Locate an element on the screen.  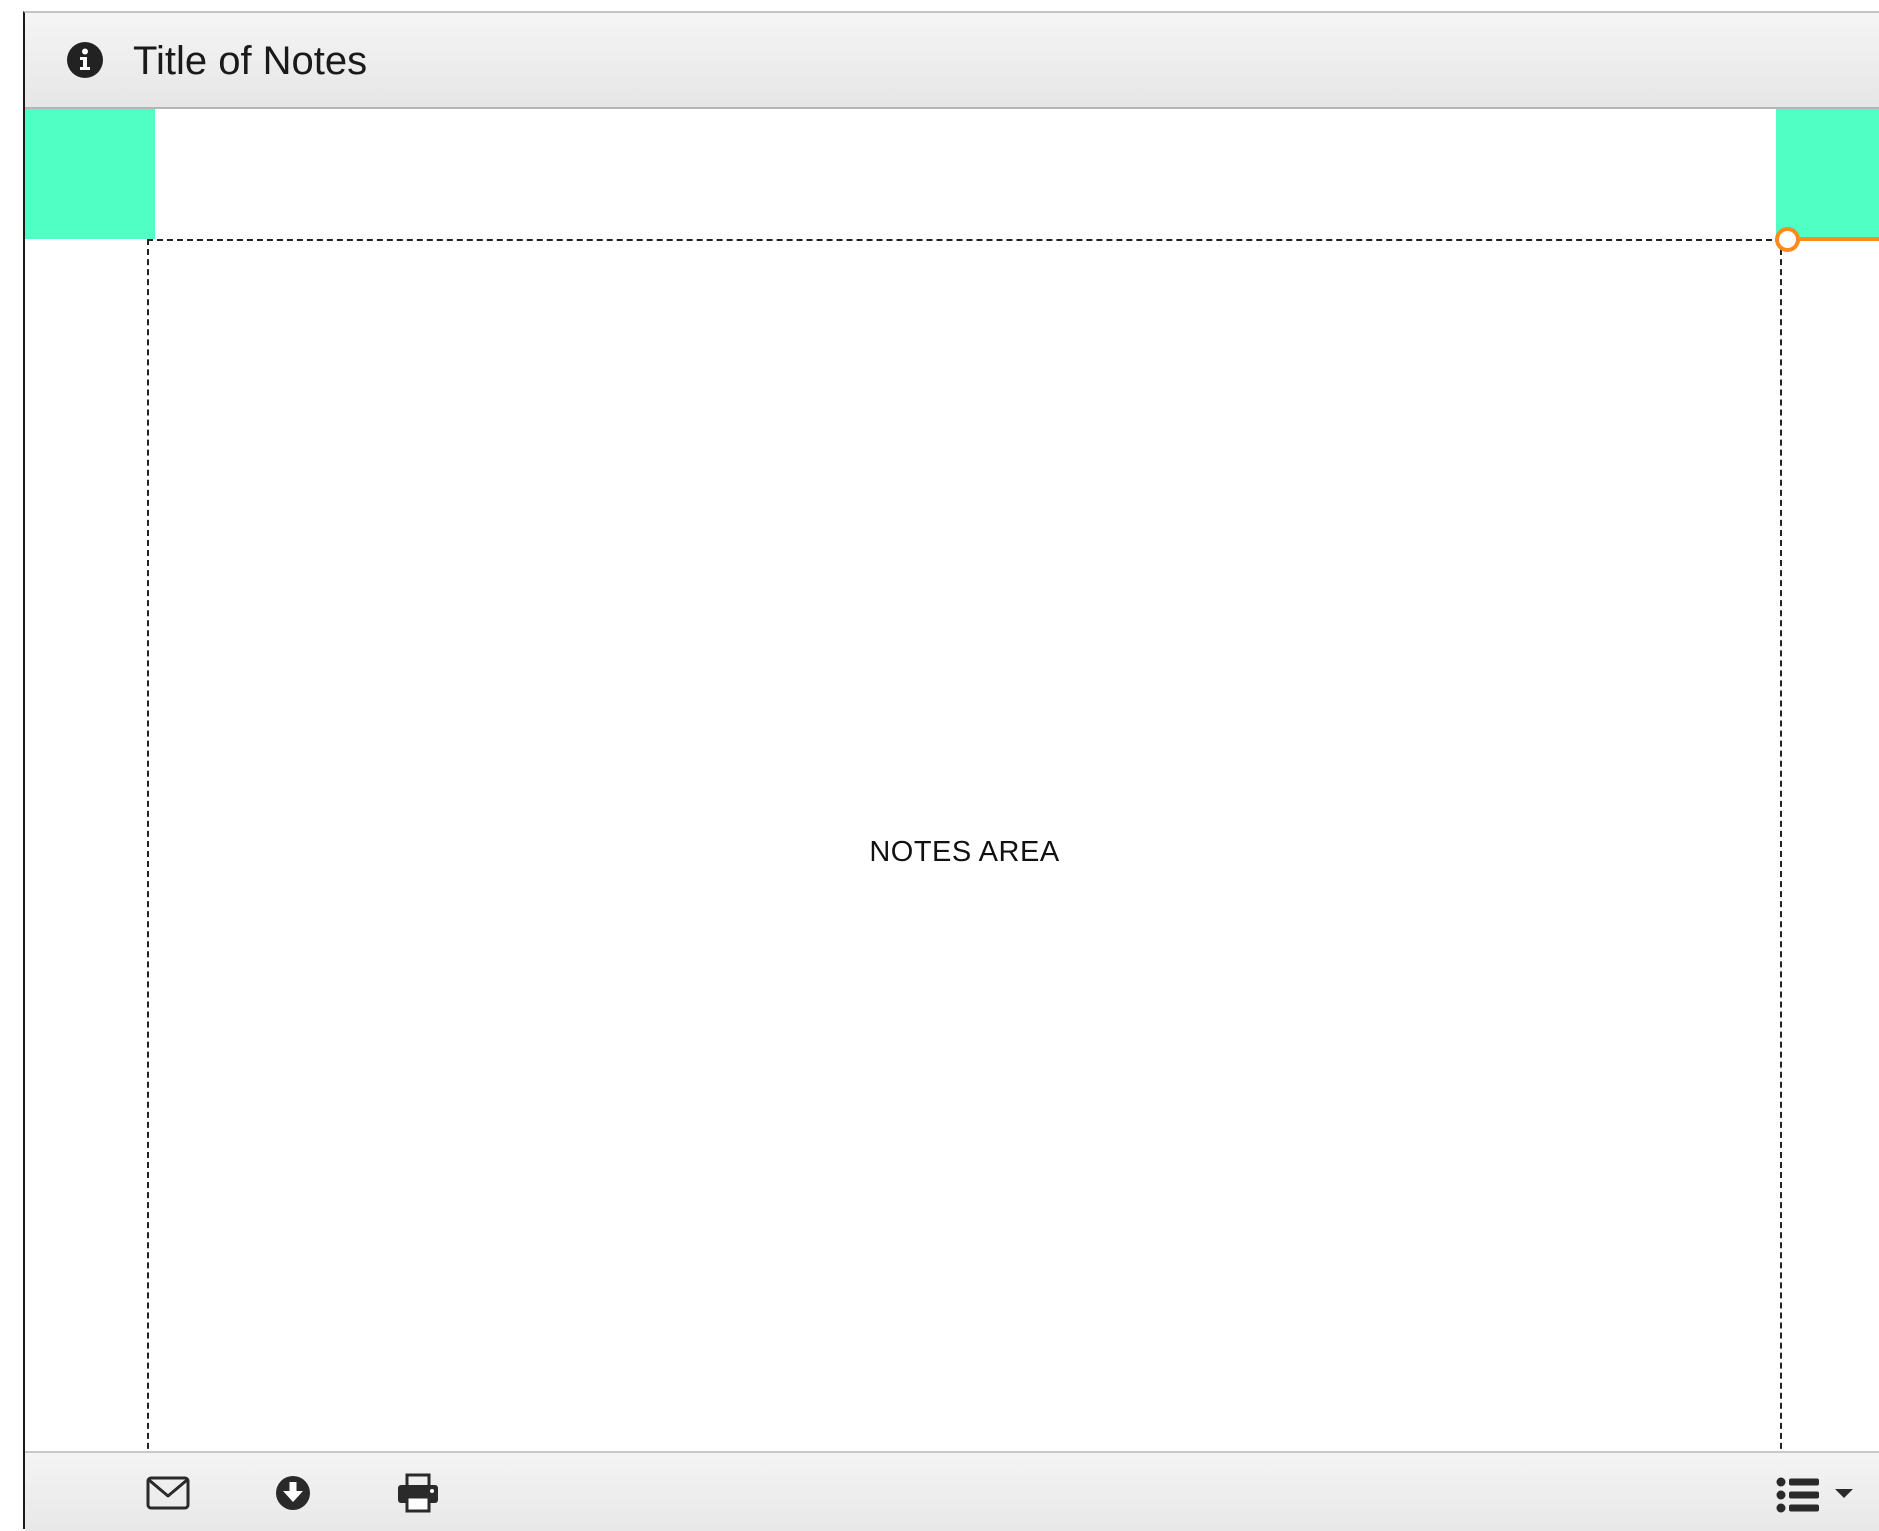
caret-down-icon is located at coordinates (1844, 1493).